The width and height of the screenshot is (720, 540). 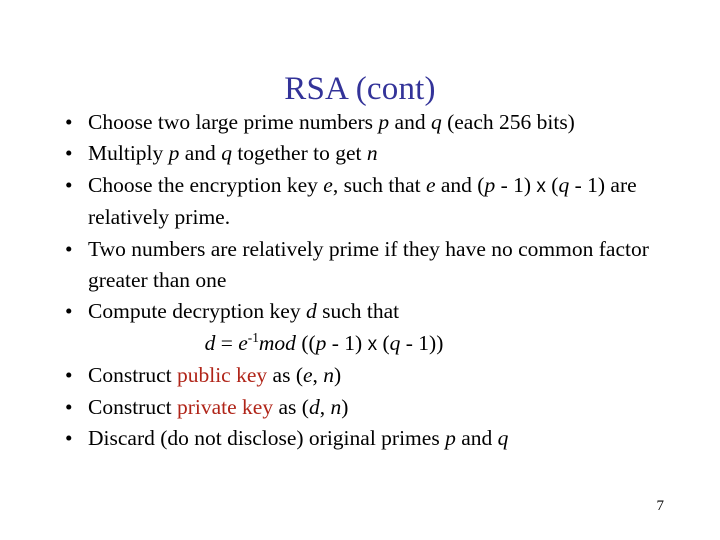 I want to click on highlighted-term: private key, so click(x=225, y=406).